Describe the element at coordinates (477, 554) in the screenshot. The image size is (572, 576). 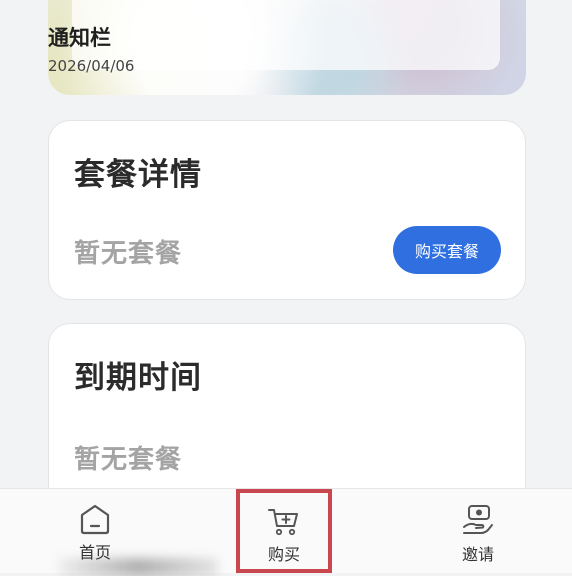
I see `tab-invite-label: 邀请` at that location.